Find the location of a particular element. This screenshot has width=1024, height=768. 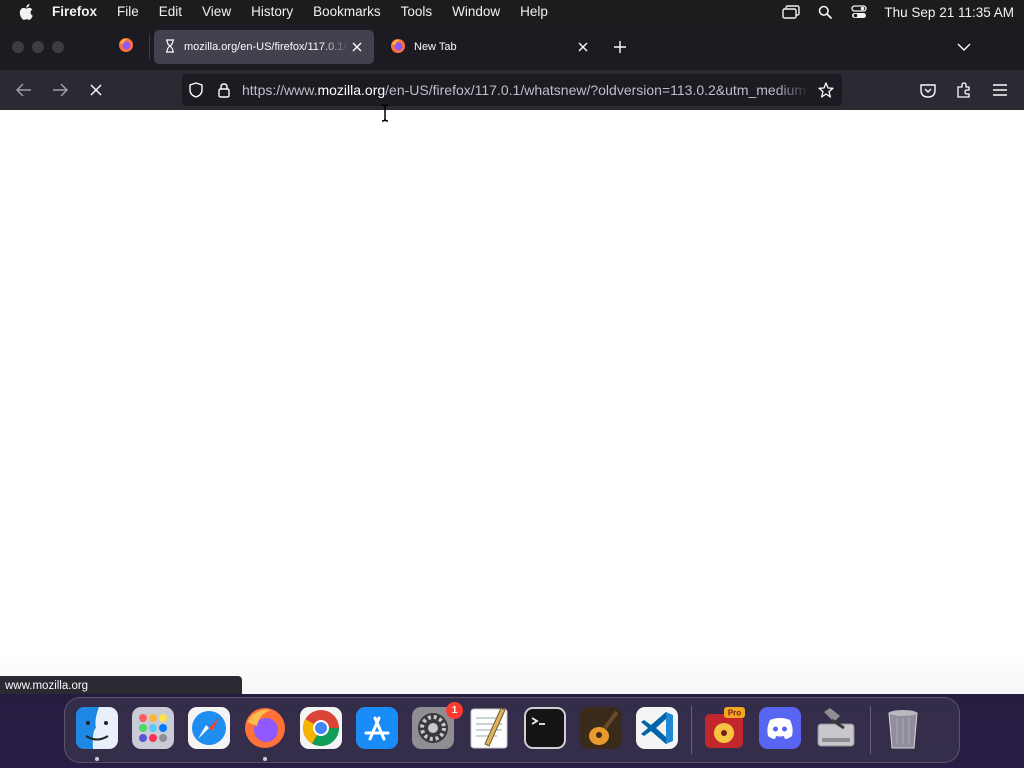

hamburger-menu-icon is located at coordinates (1000, 90).